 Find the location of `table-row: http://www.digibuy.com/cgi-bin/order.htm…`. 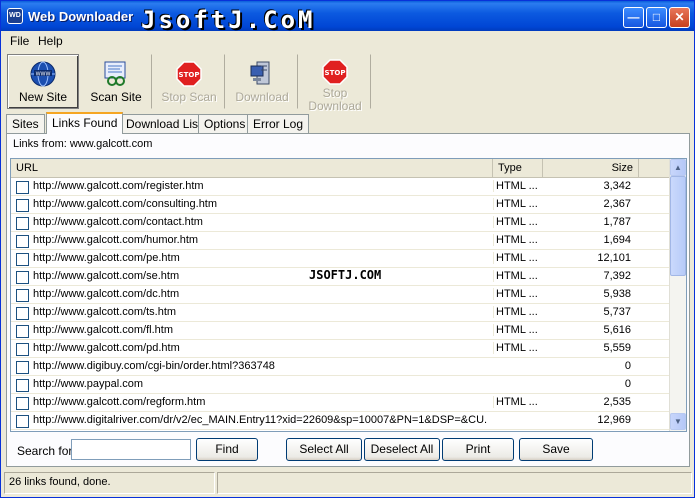

table-row: http://www.digibuy.com/cgi-bin/order.htm… is located at coordinates (340, 367).